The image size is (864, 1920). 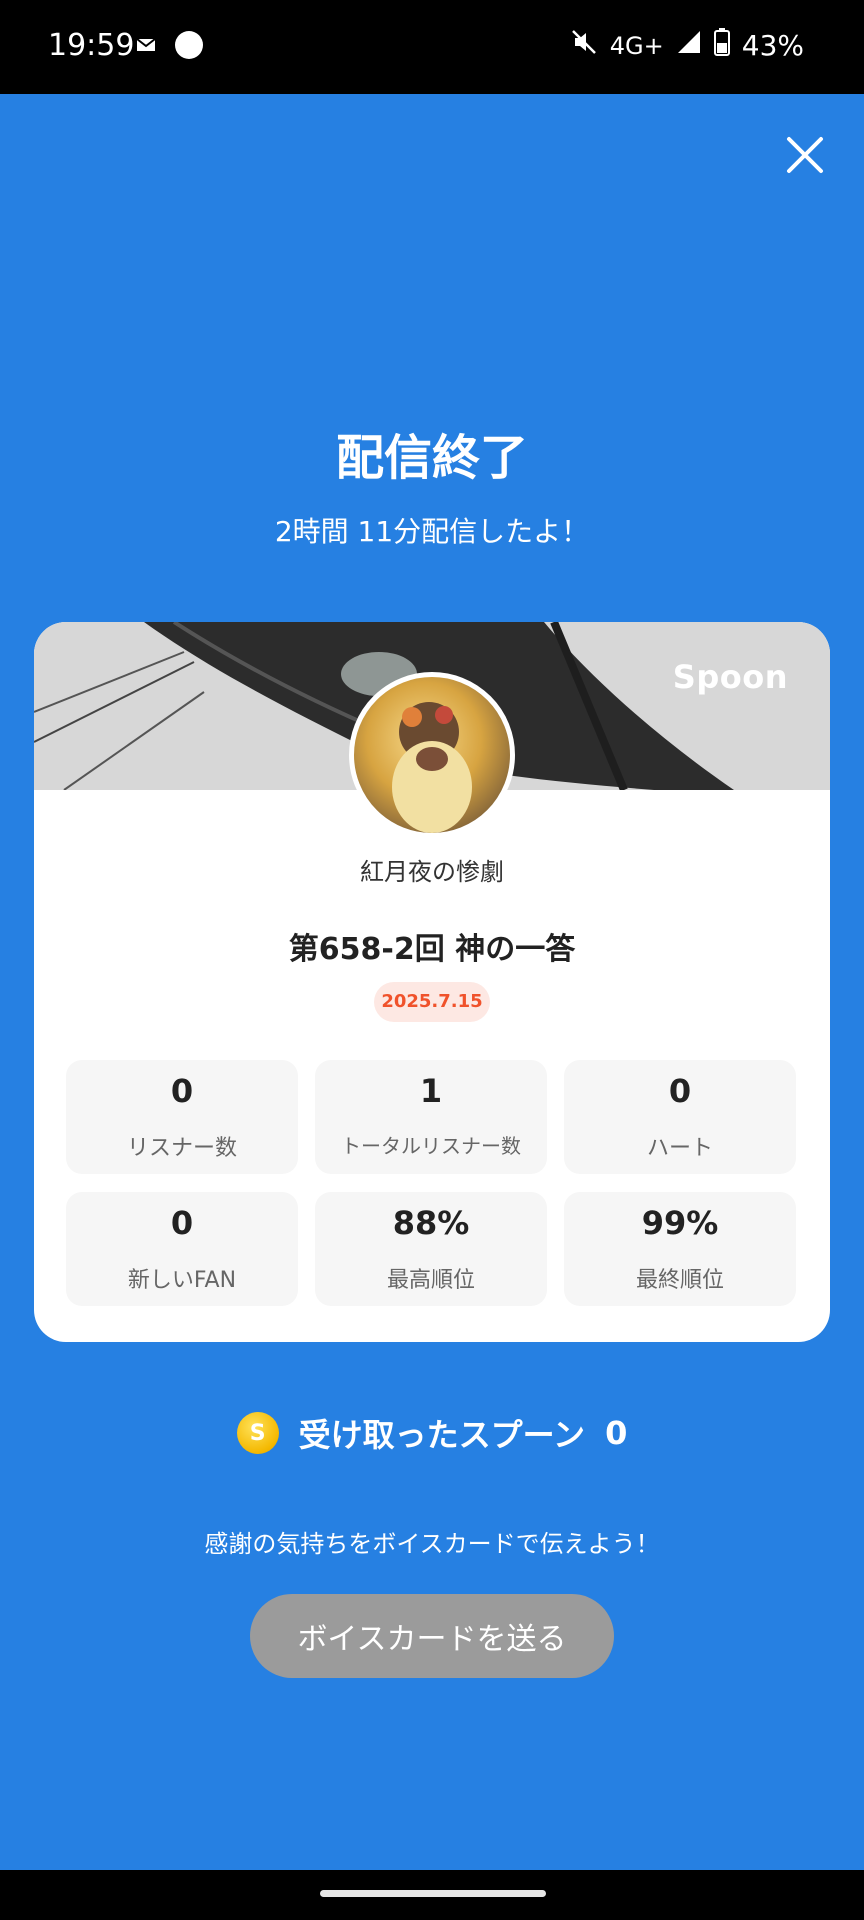 I want to click on notification-mail-icon, so click(x=146, y=47).